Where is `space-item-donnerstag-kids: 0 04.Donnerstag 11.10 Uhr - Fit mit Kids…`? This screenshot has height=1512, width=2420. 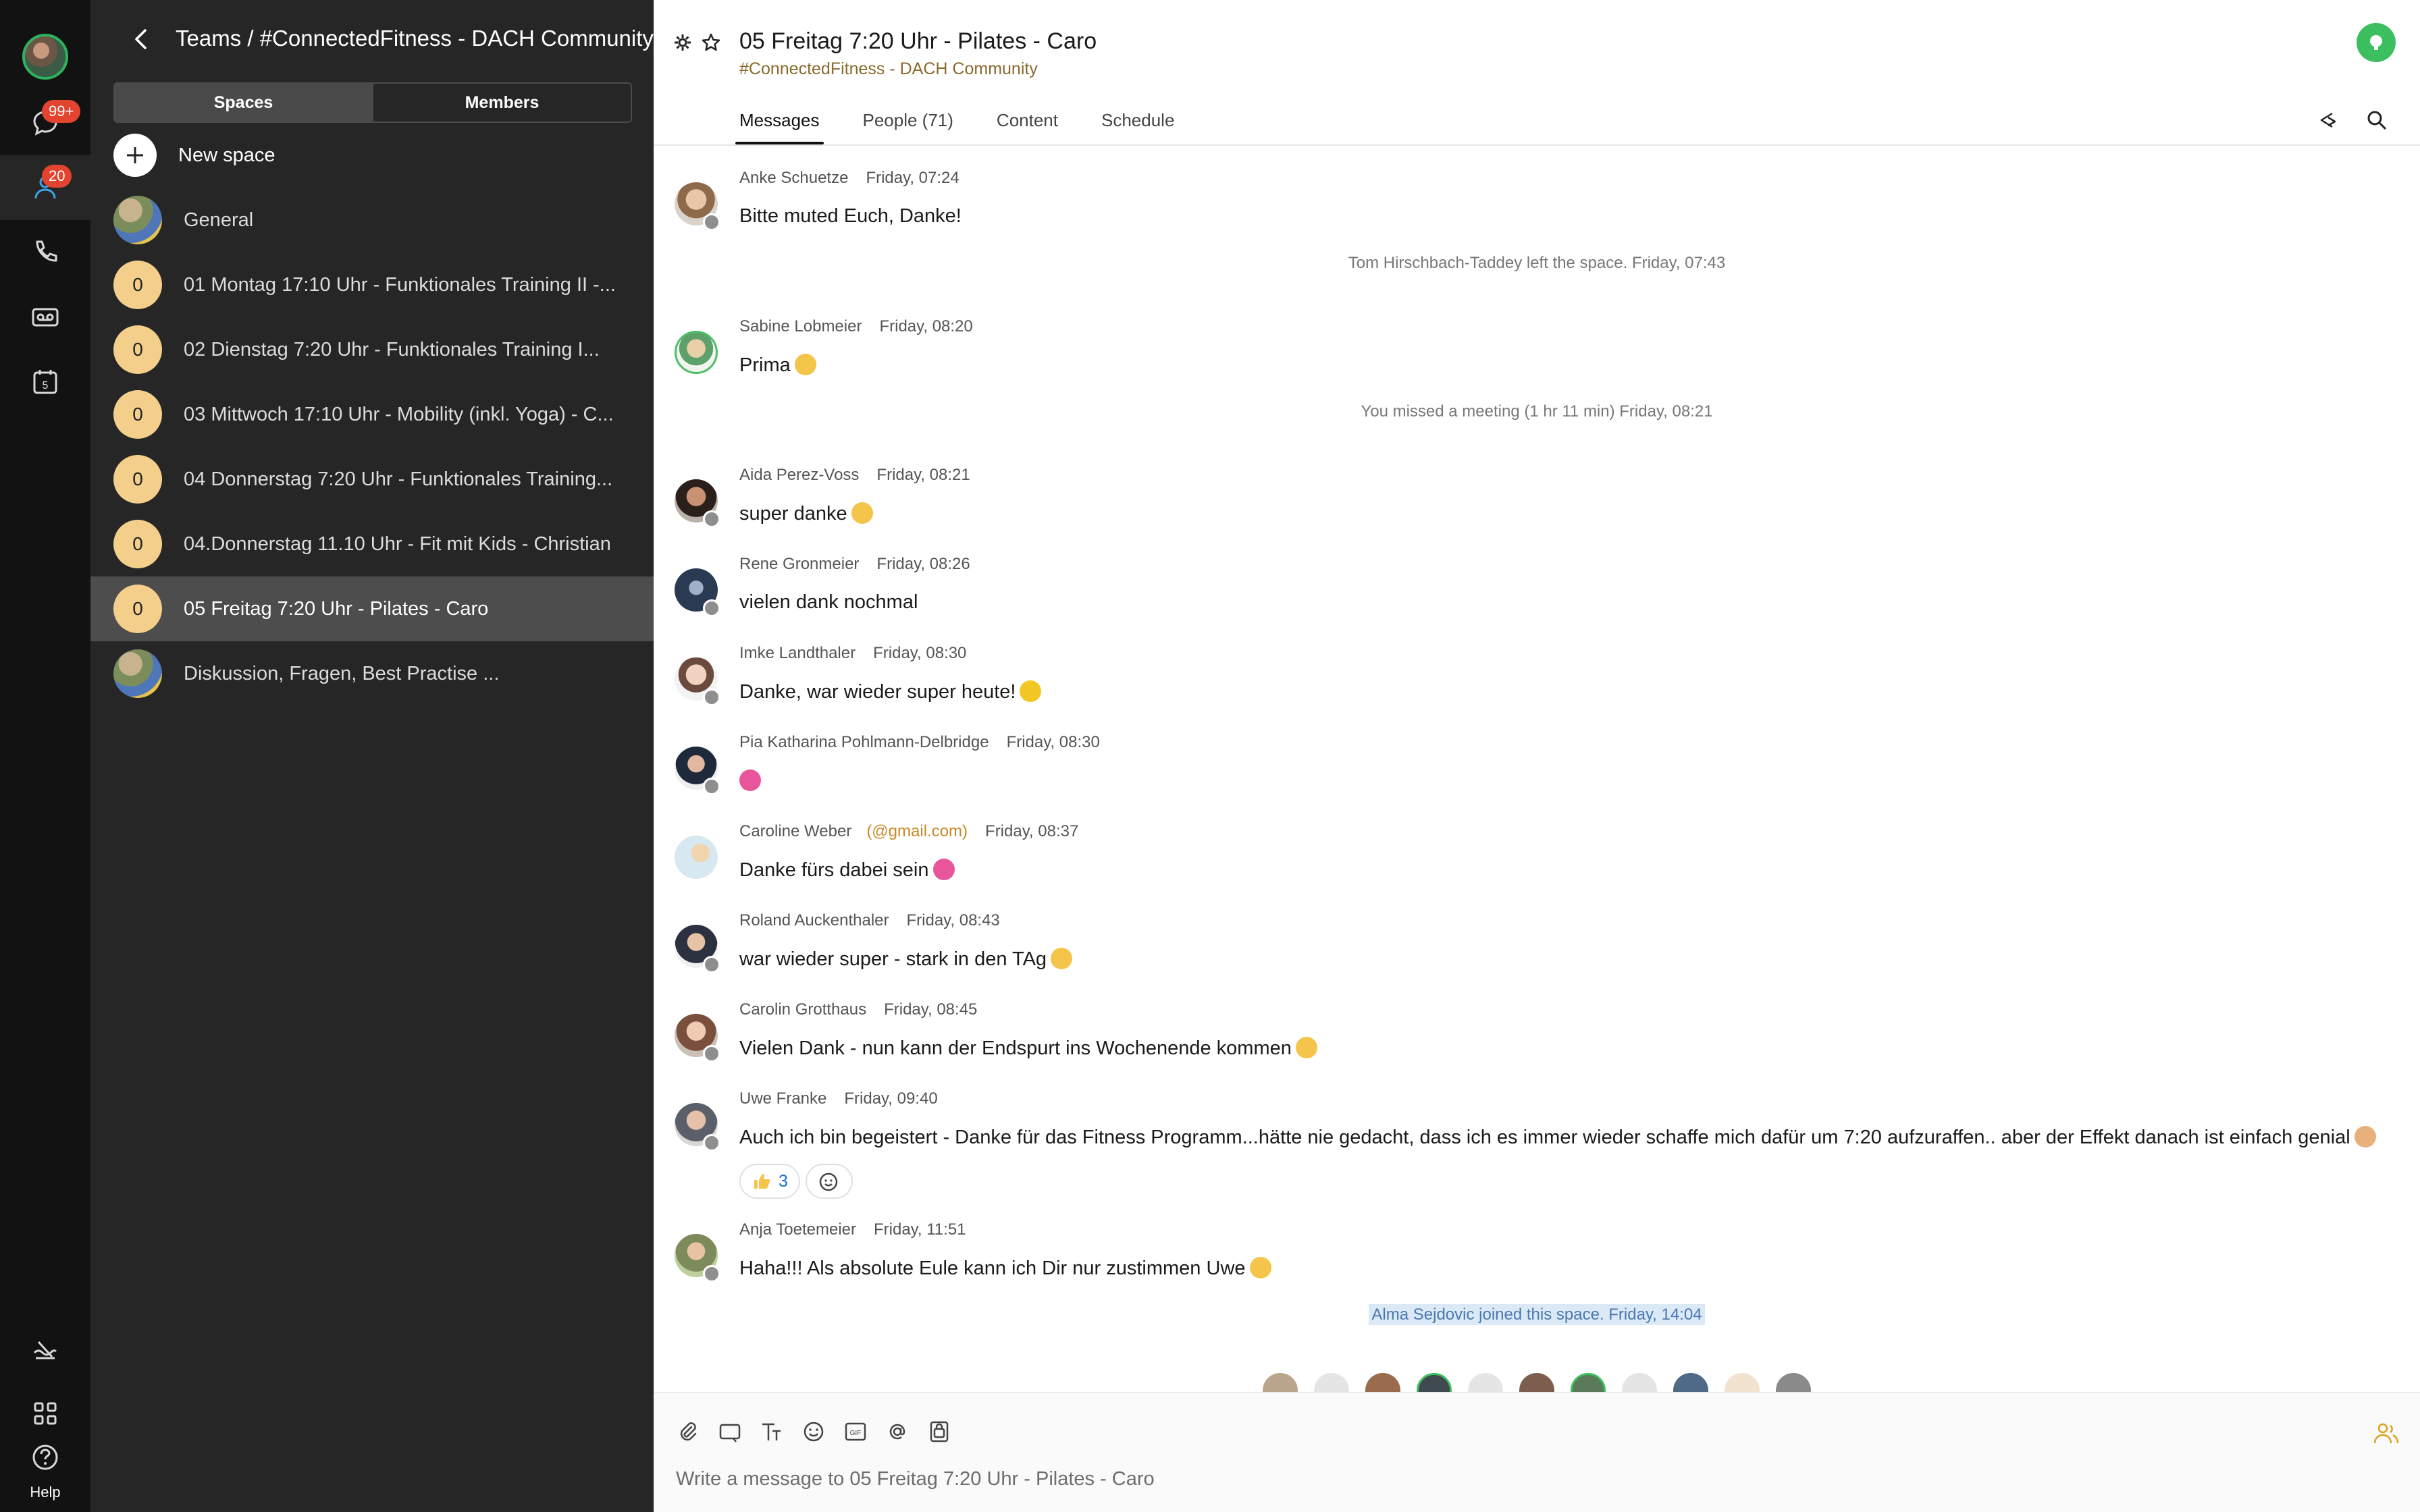
space-item-donnerstag-kids: 0 04.Donnerstag 11.10 Uhr - Fit mit Kids… is located at coordinates (372, 544).